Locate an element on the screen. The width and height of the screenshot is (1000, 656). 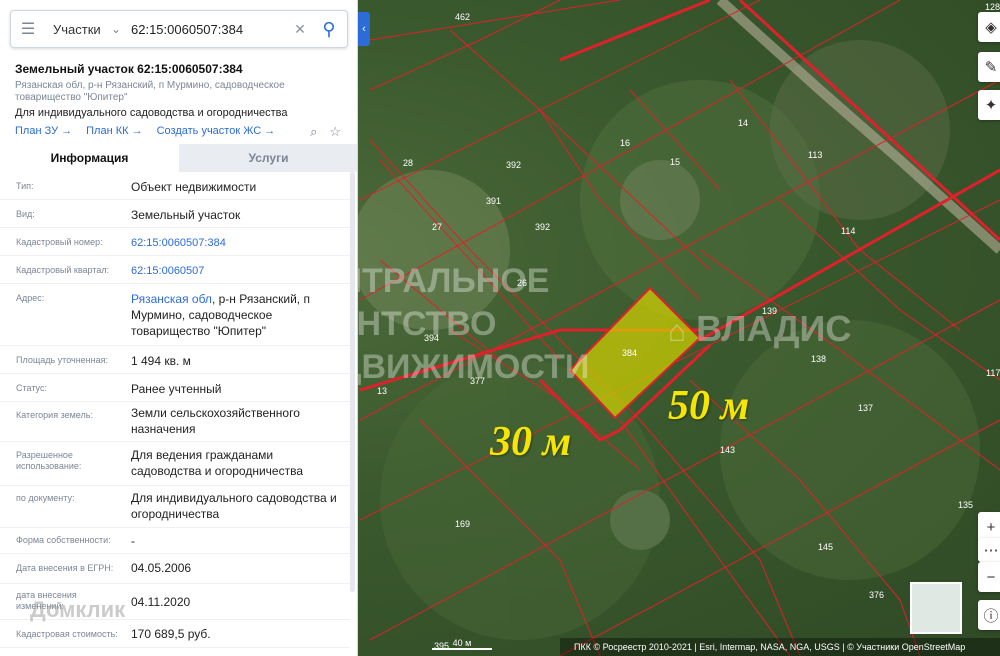
clear-icon: ✕ is located at coordinates (300, 29).